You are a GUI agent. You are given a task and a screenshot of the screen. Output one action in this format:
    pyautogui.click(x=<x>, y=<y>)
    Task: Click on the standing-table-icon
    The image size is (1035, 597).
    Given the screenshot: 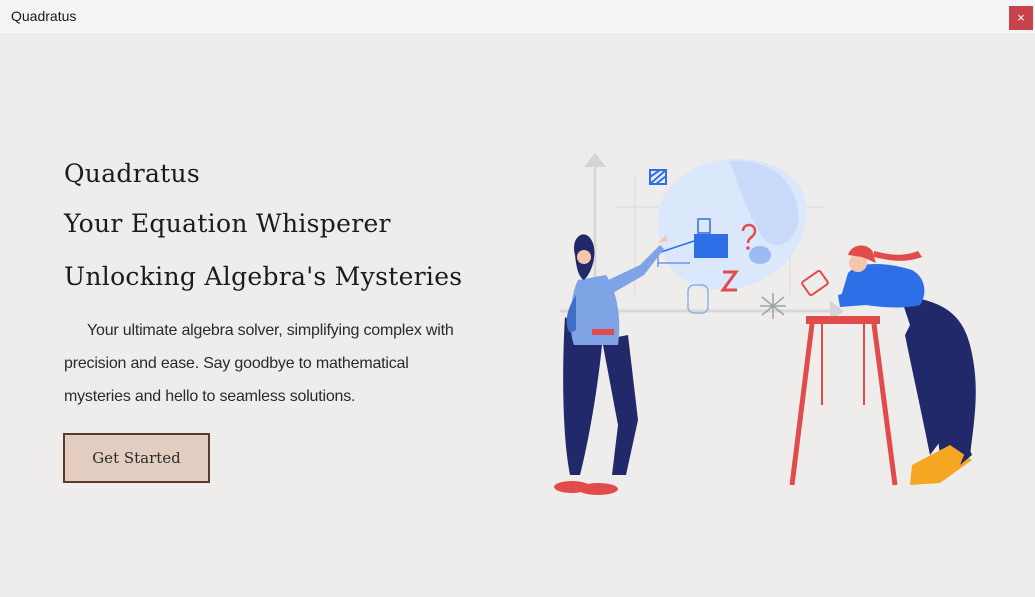 What is the action you would take?
    pyautogui.click(x=843, y=401)
    